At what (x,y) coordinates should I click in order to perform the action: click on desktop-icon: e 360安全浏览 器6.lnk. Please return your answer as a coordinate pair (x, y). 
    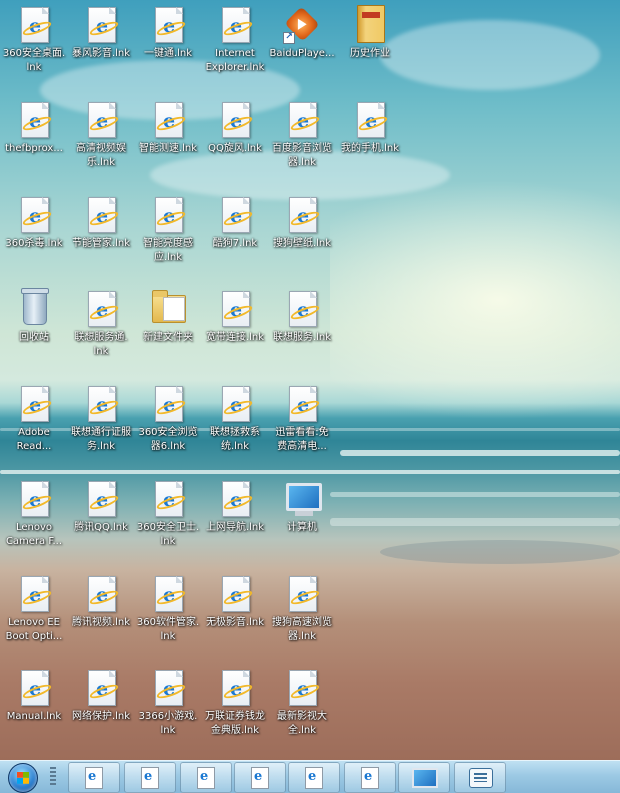
    Looking at the image, I should click on (168, 419).